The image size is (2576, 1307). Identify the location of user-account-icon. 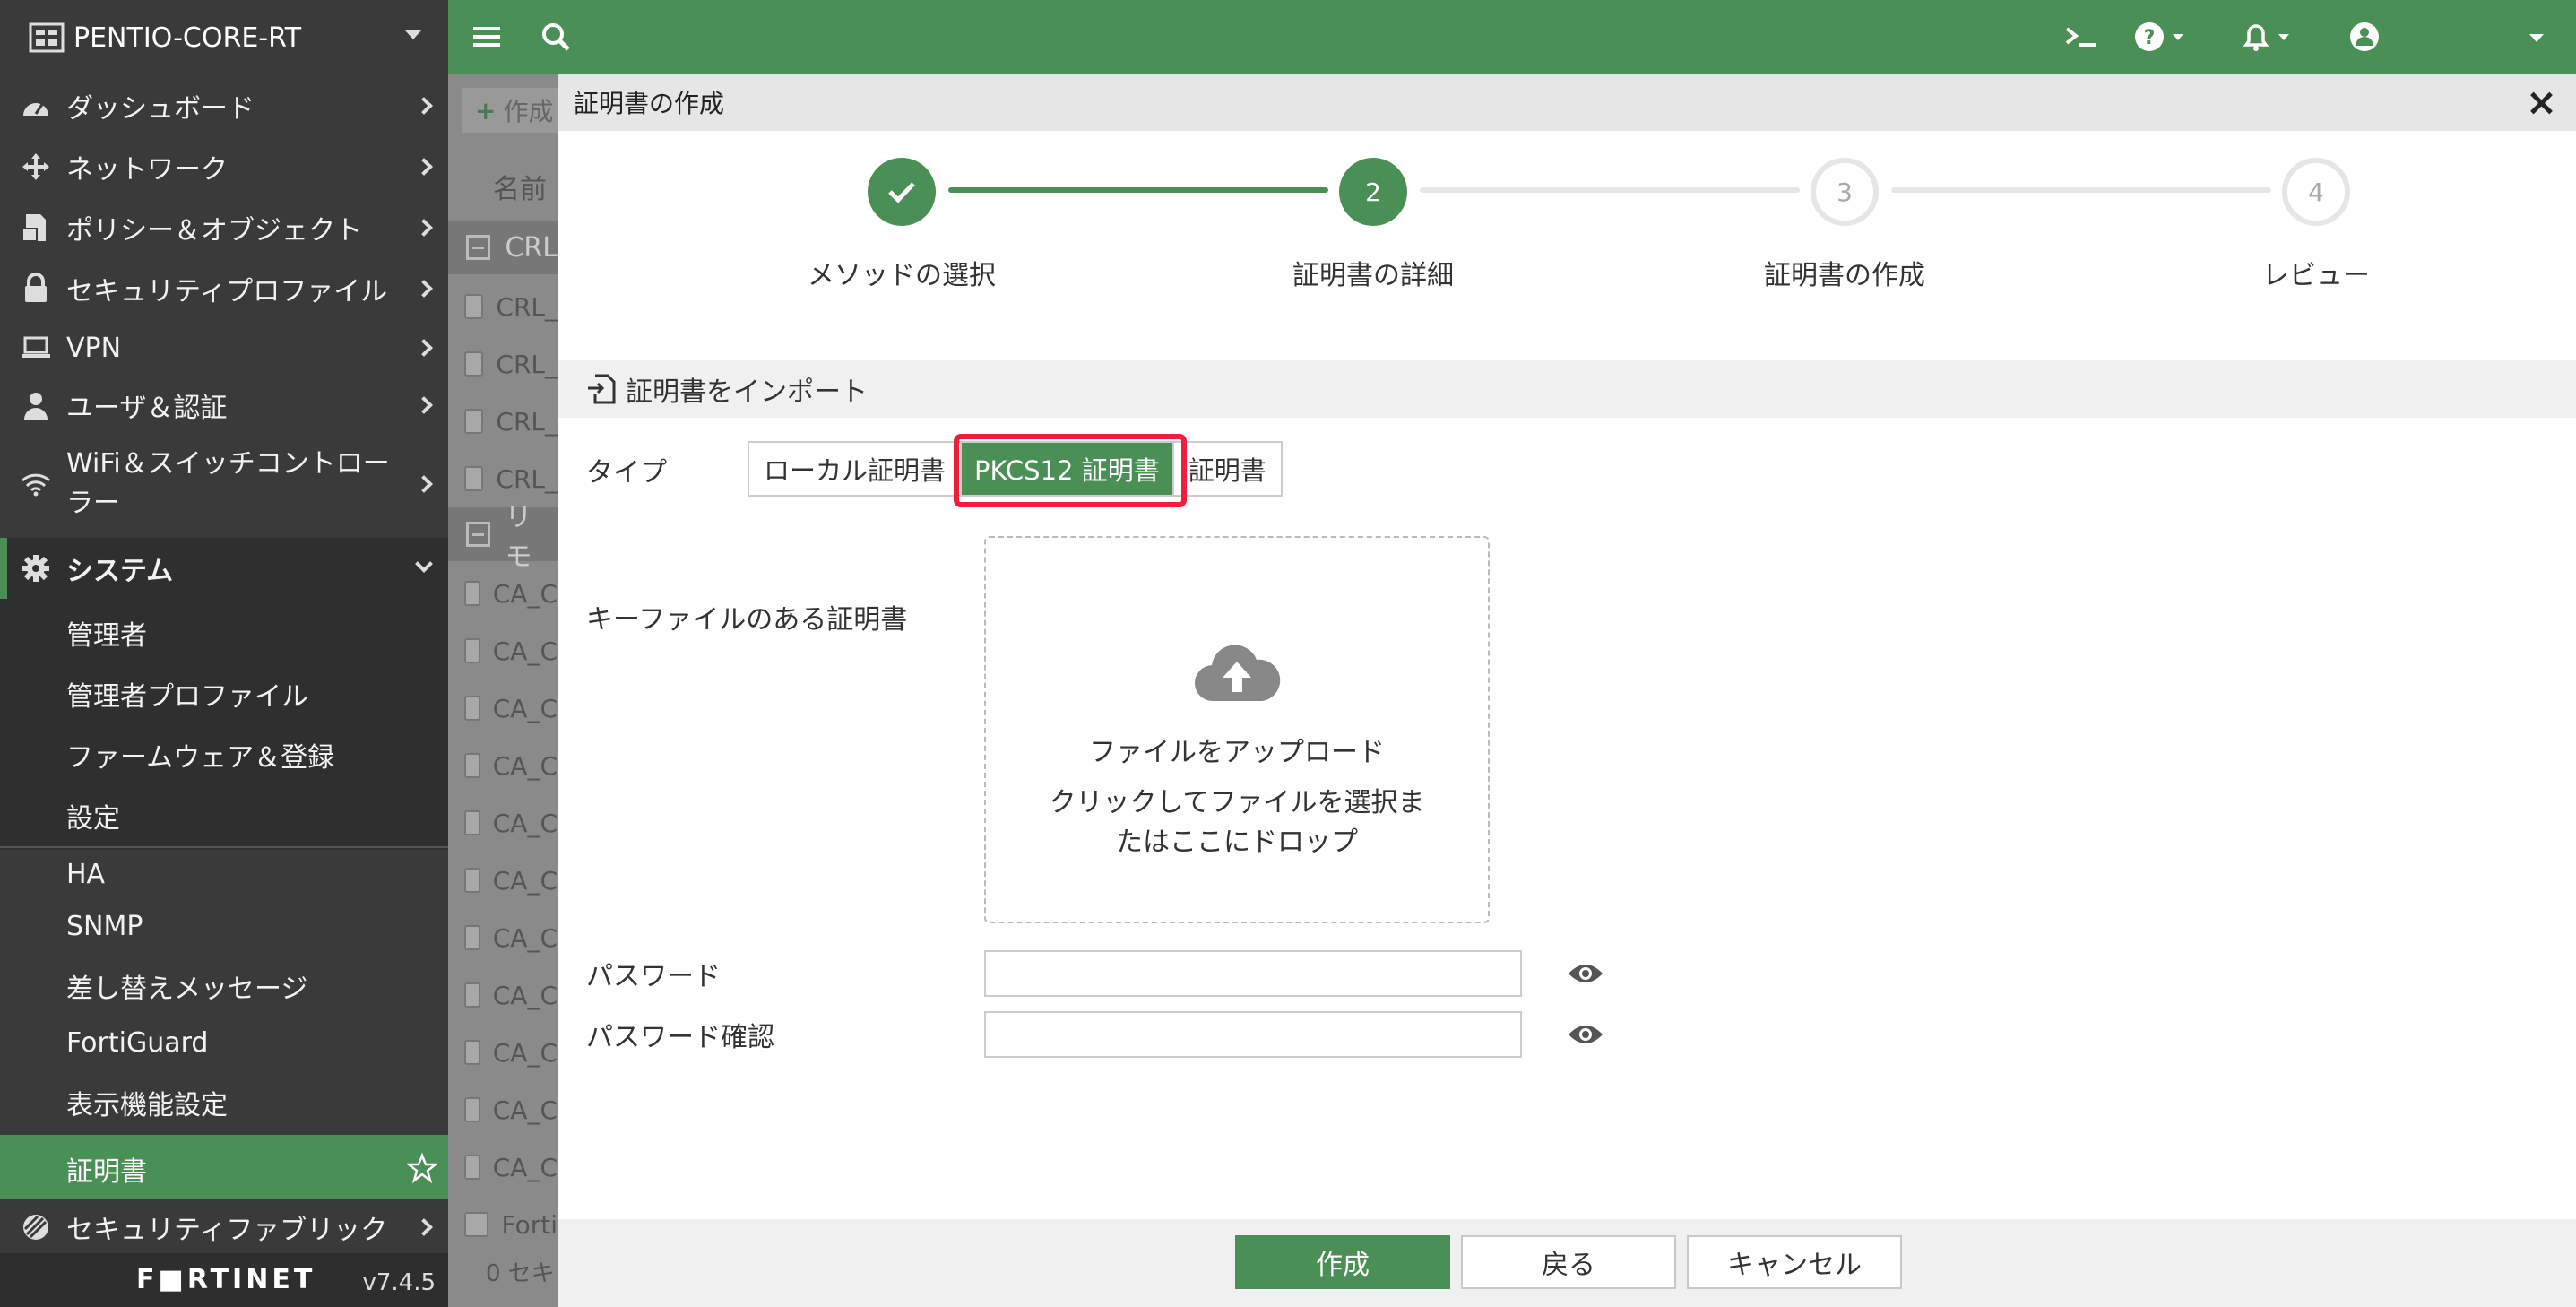
(2364, 37).